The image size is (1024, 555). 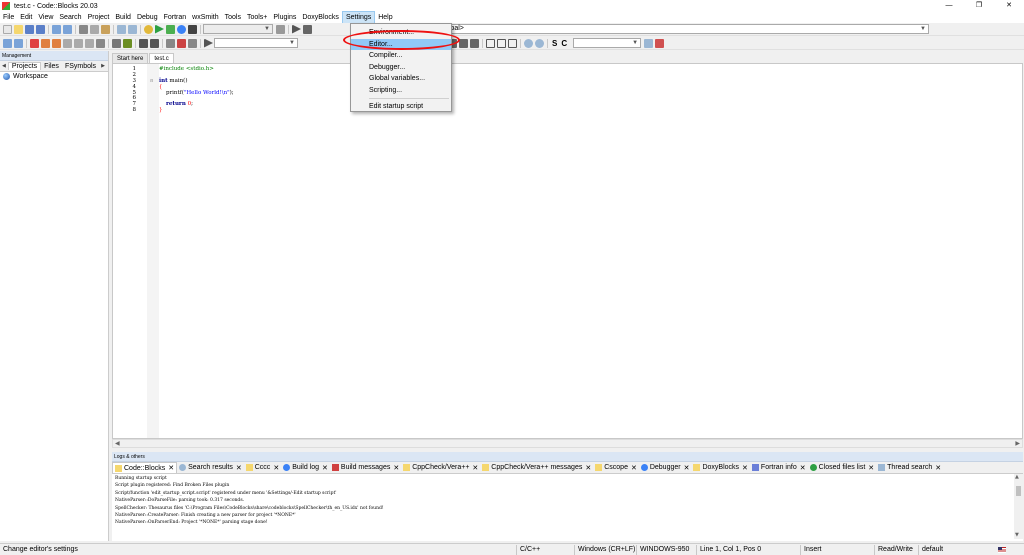 I want to click on search-go-icon, so click(x=649, y=43).